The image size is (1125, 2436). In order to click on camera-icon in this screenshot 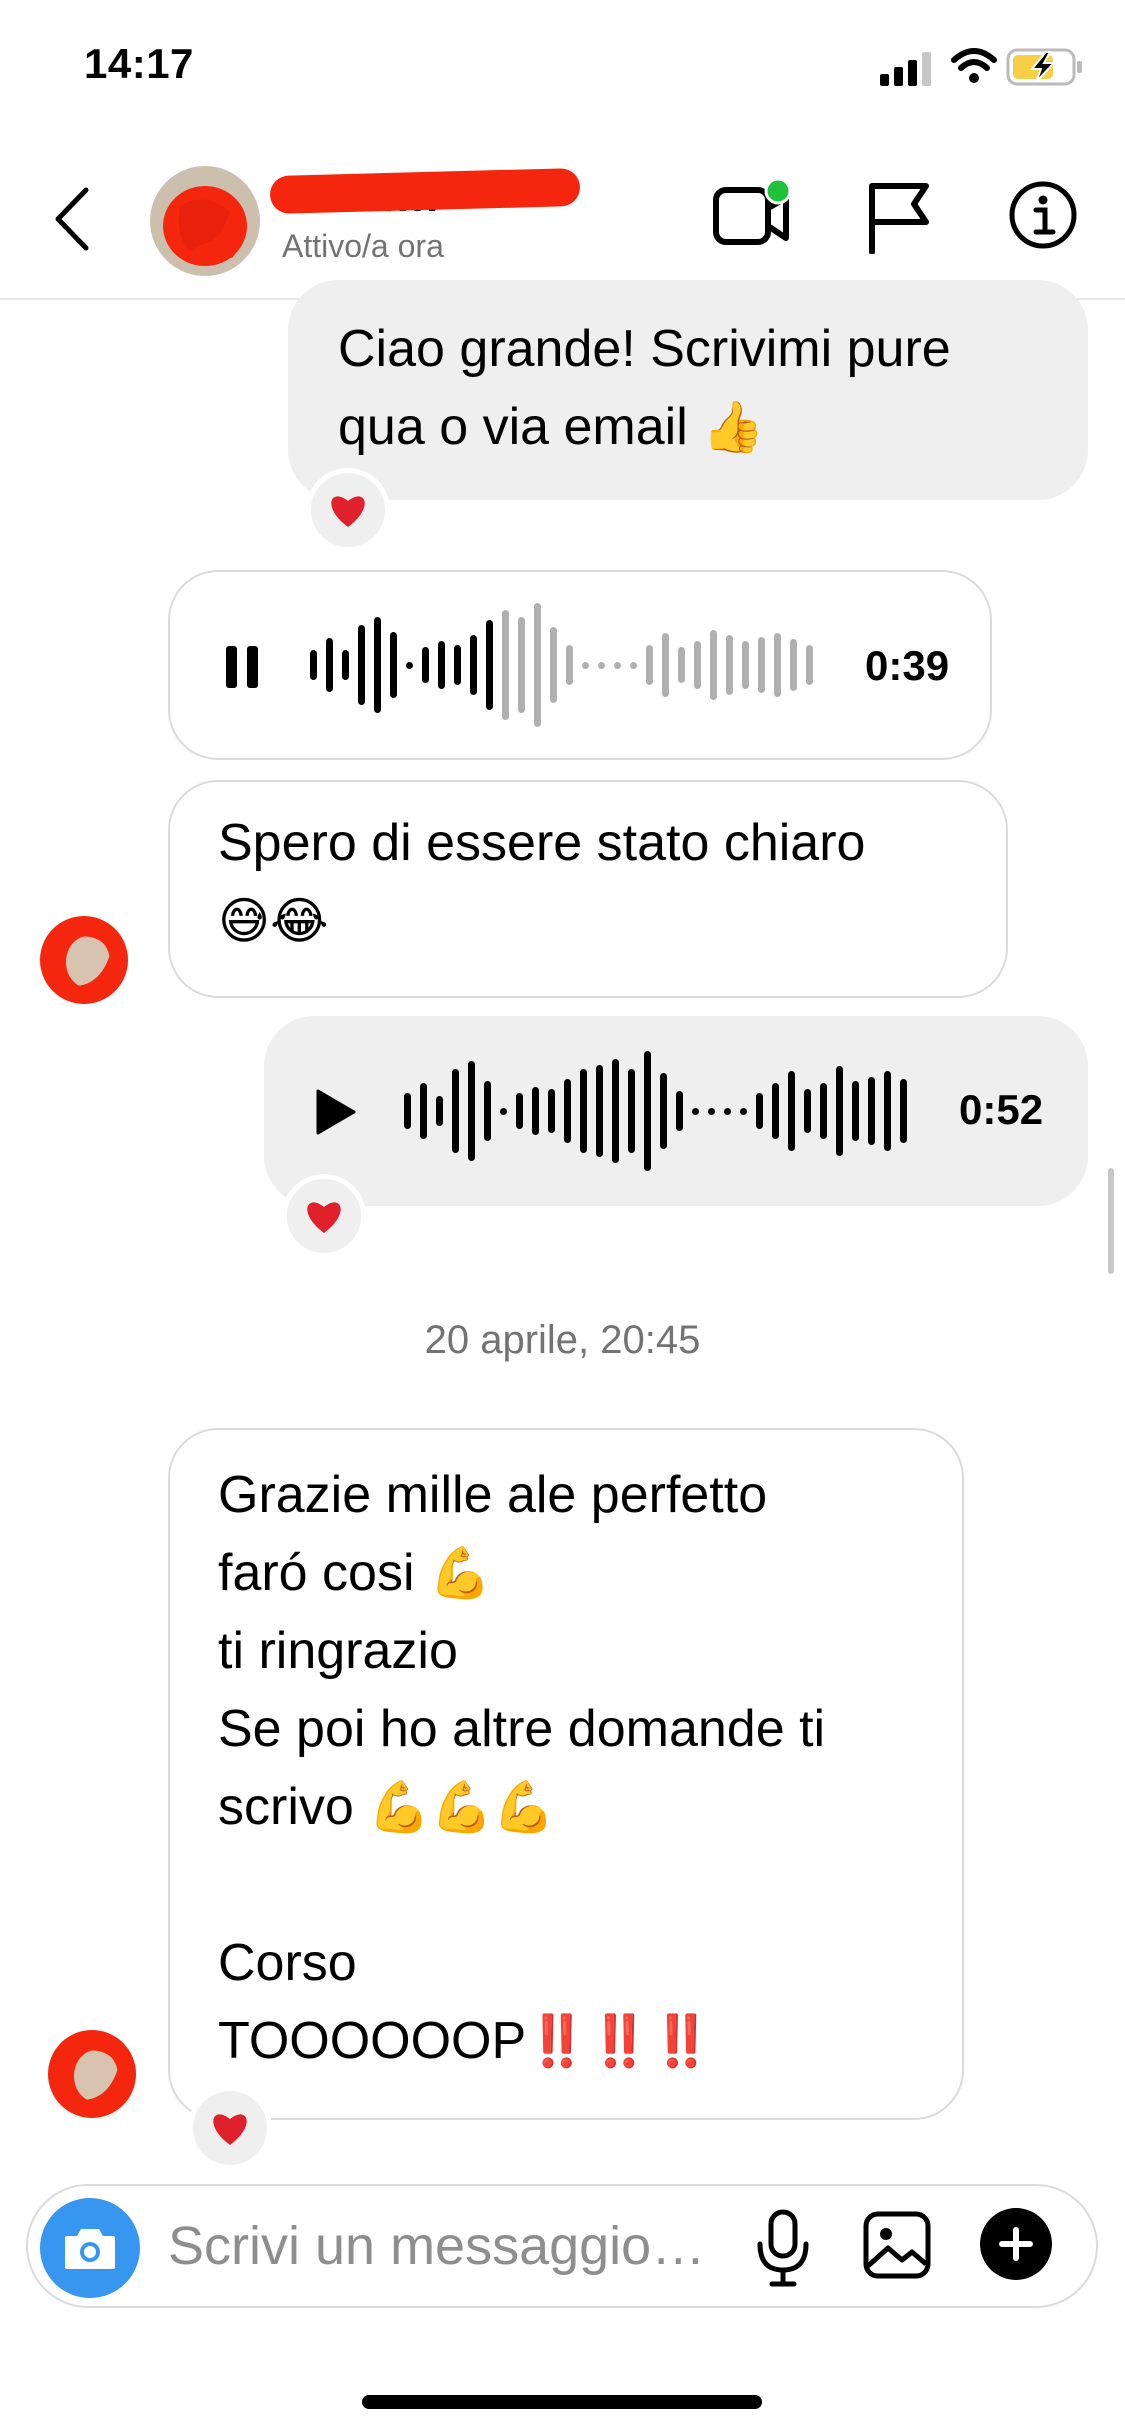, I will do `click(90, 2249)`.